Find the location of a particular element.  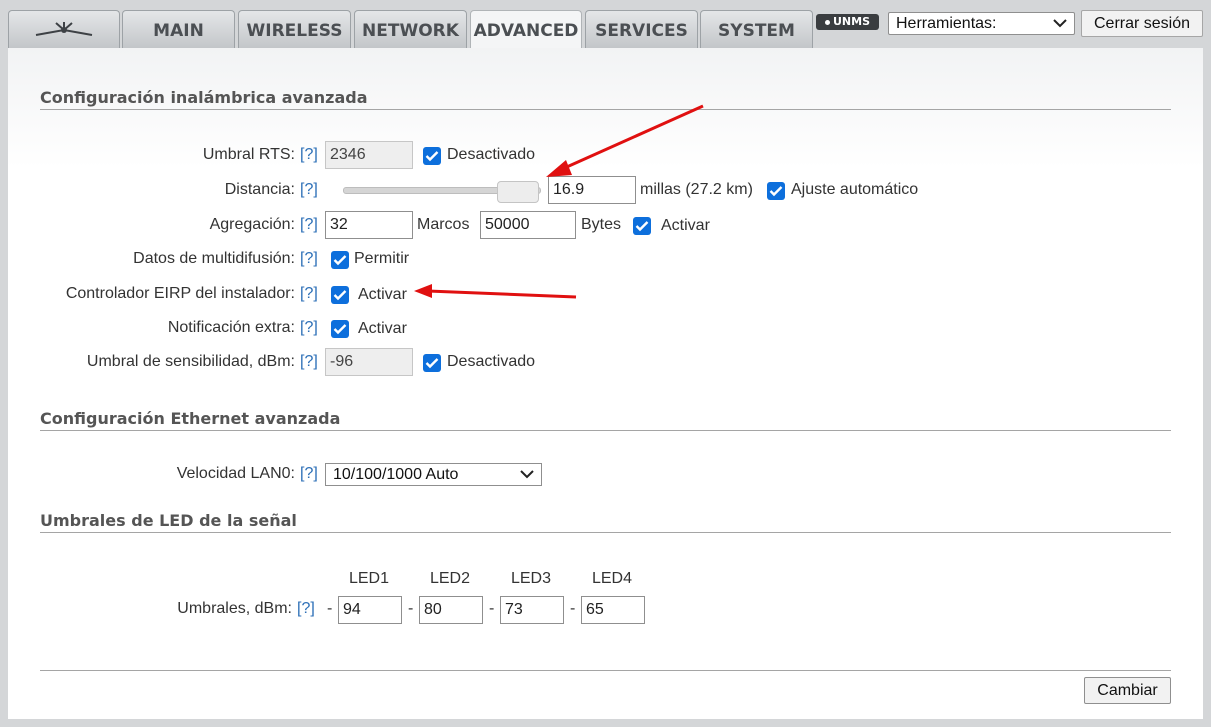

led2-header: LED2 is located at coordinates (450, 578).